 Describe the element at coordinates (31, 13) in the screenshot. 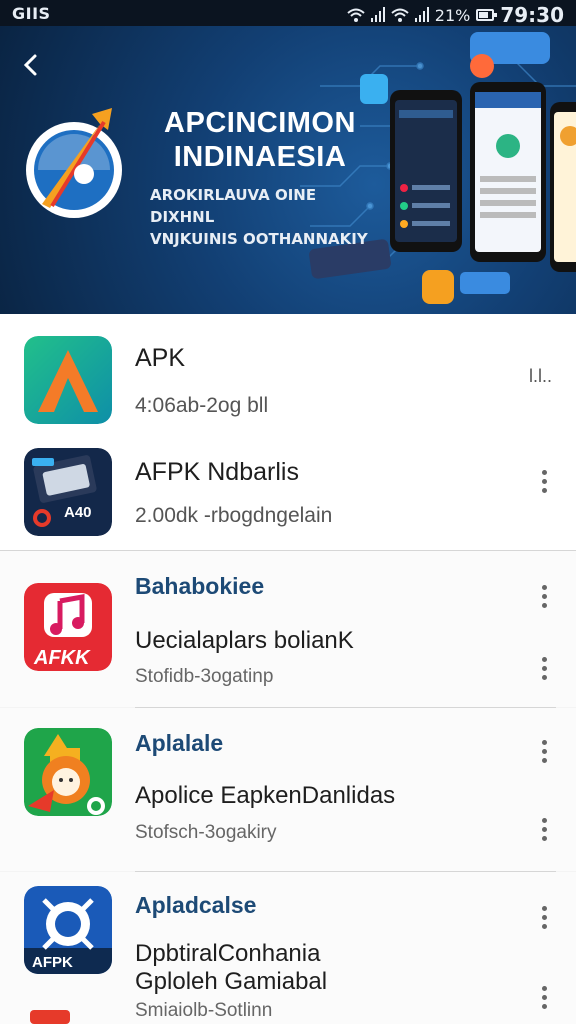

I see `carrier-label: GIIS` at that location.